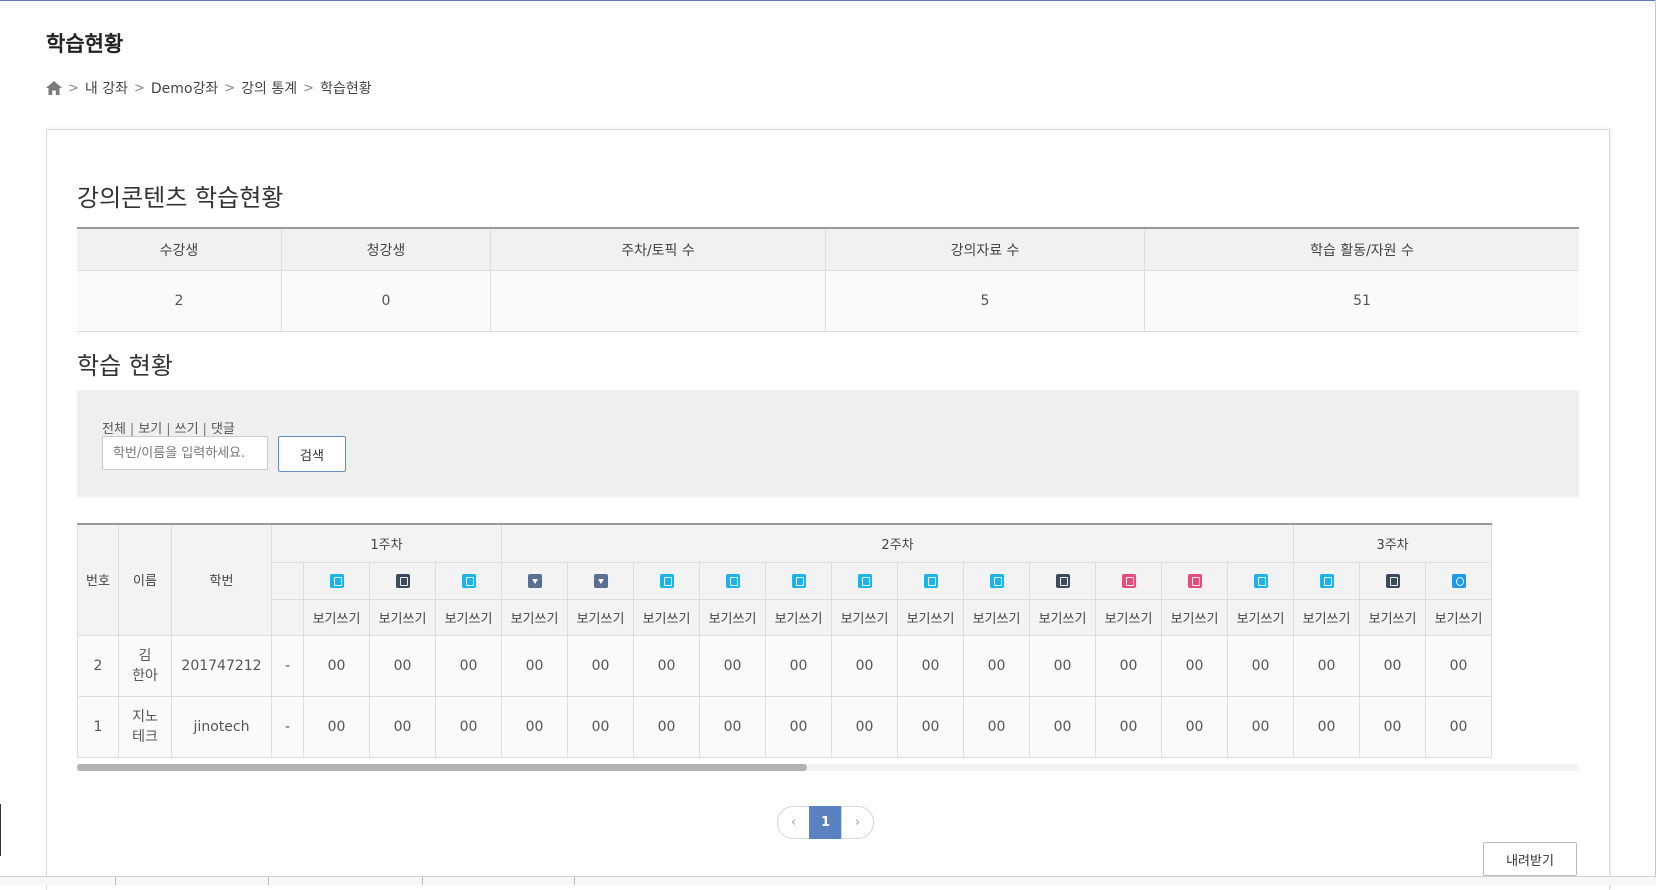  Describe the element at coordinates (187, 429) in the screenshot. I see `filter-write: 쓰기` at that location.